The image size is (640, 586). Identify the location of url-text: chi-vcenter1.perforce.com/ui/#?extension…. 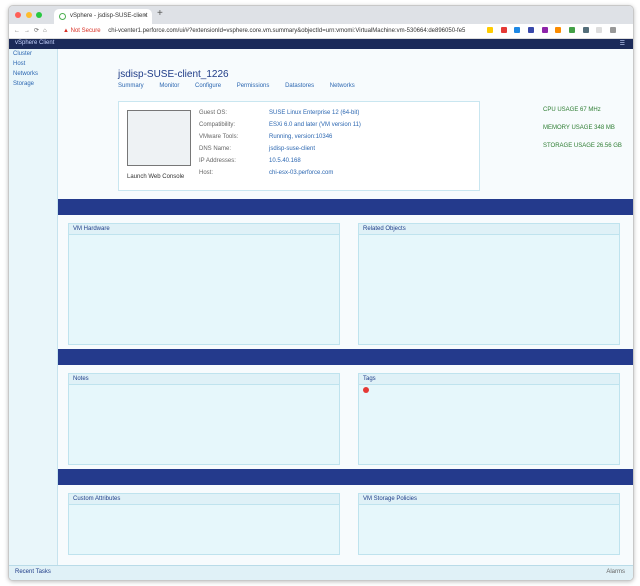
(287, 31).